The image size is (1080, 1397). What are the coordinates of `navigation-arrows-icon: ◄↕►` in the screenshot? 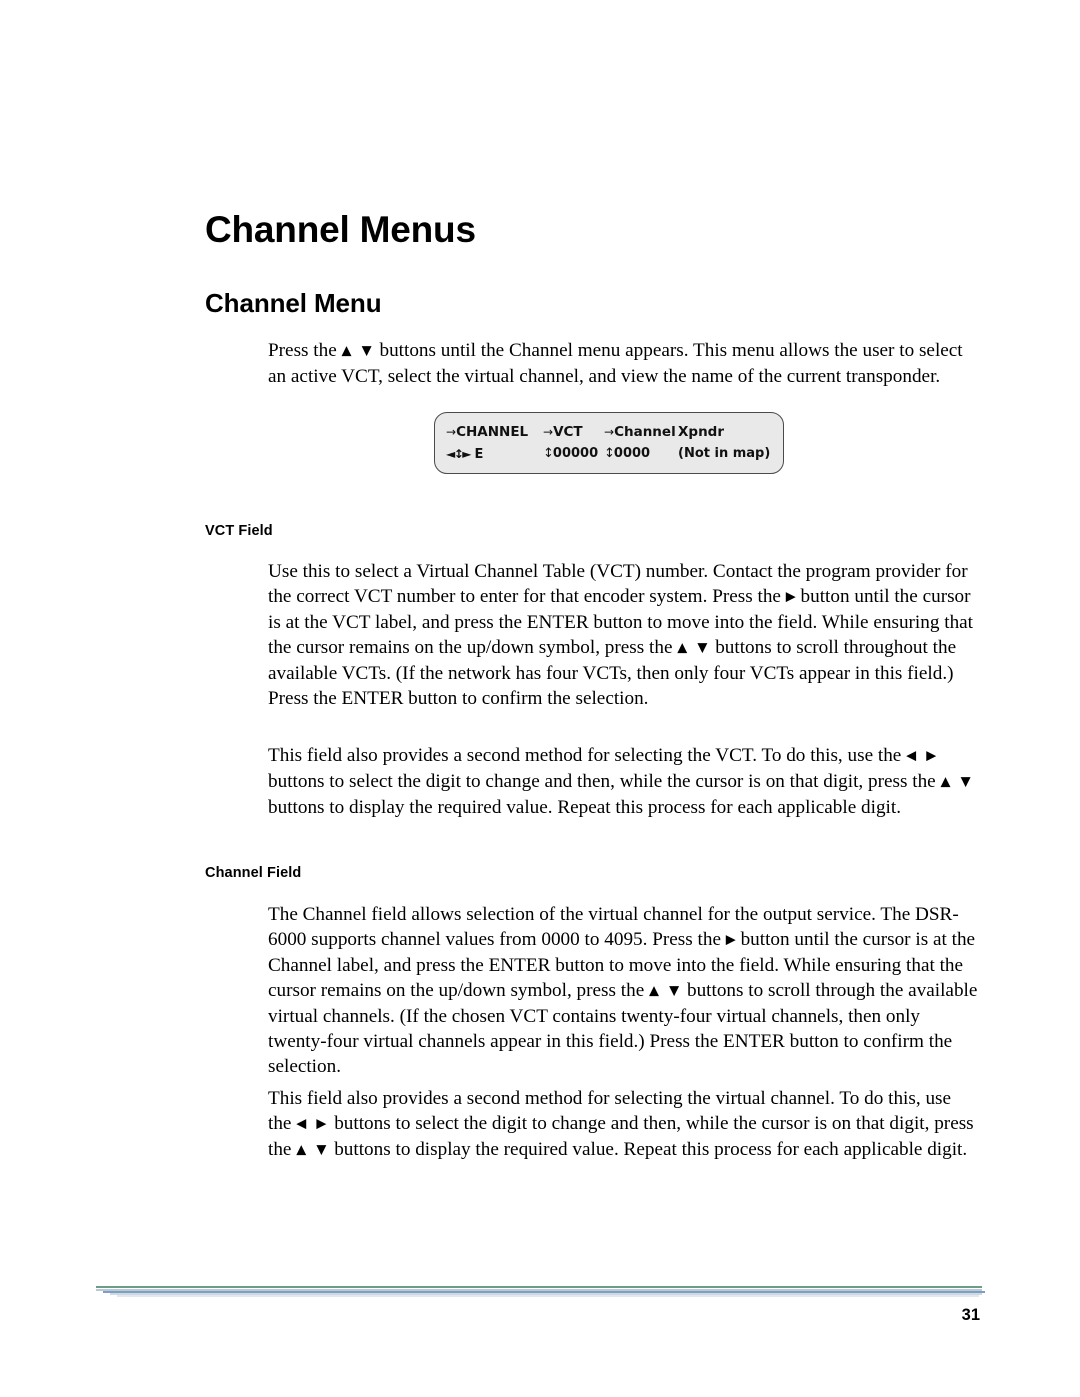 It's located at (459, 454).